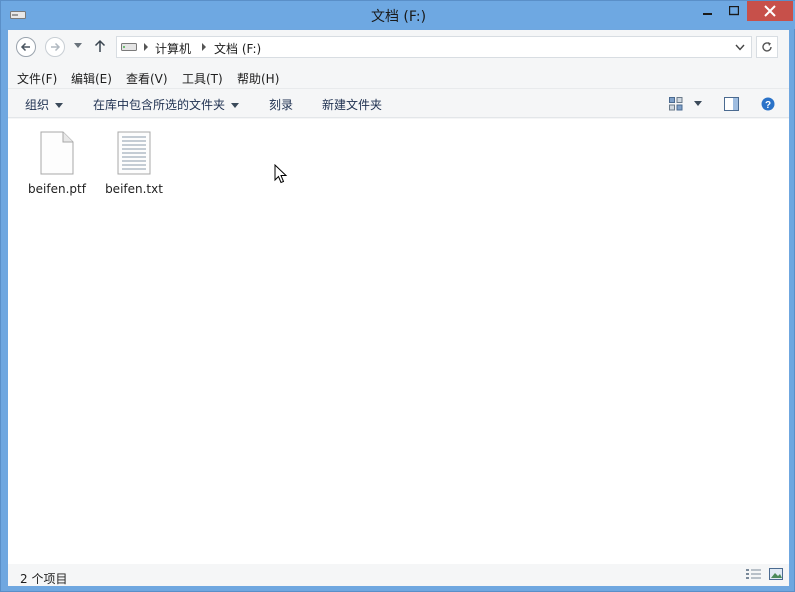  Describe the element at coordinates (398, 575) in the screenshot. I see `status-bar: 2 个项目` at that location.